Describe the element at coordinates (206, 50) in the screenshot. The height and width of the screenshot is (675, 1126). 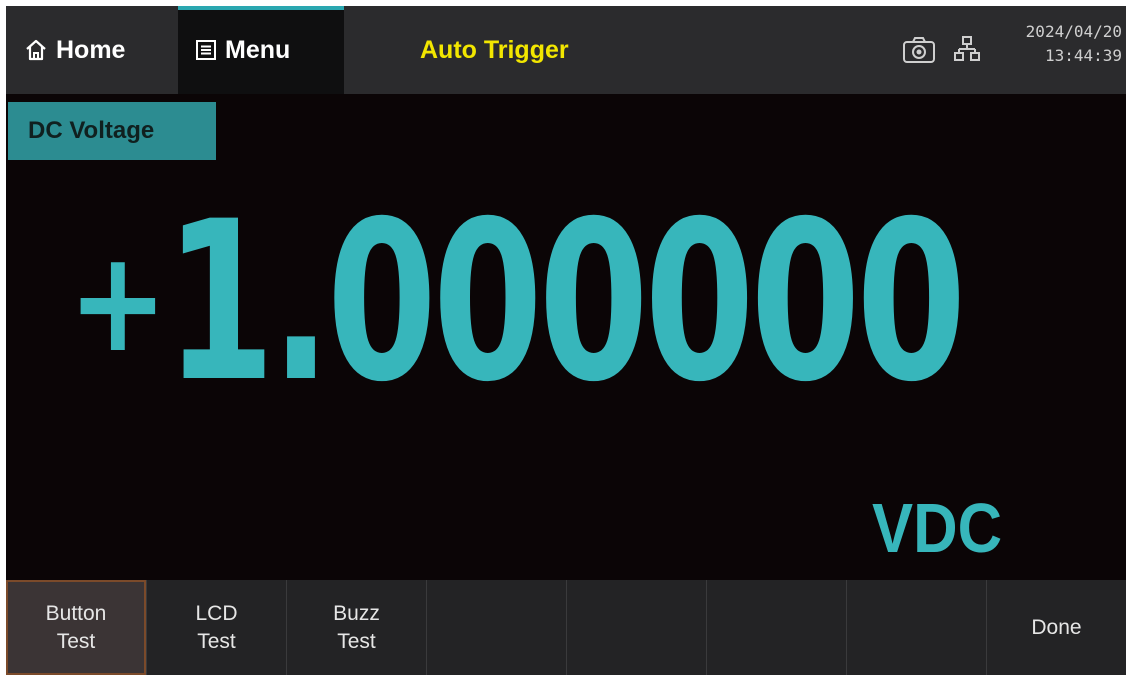
I see `menu-icon` at that location.